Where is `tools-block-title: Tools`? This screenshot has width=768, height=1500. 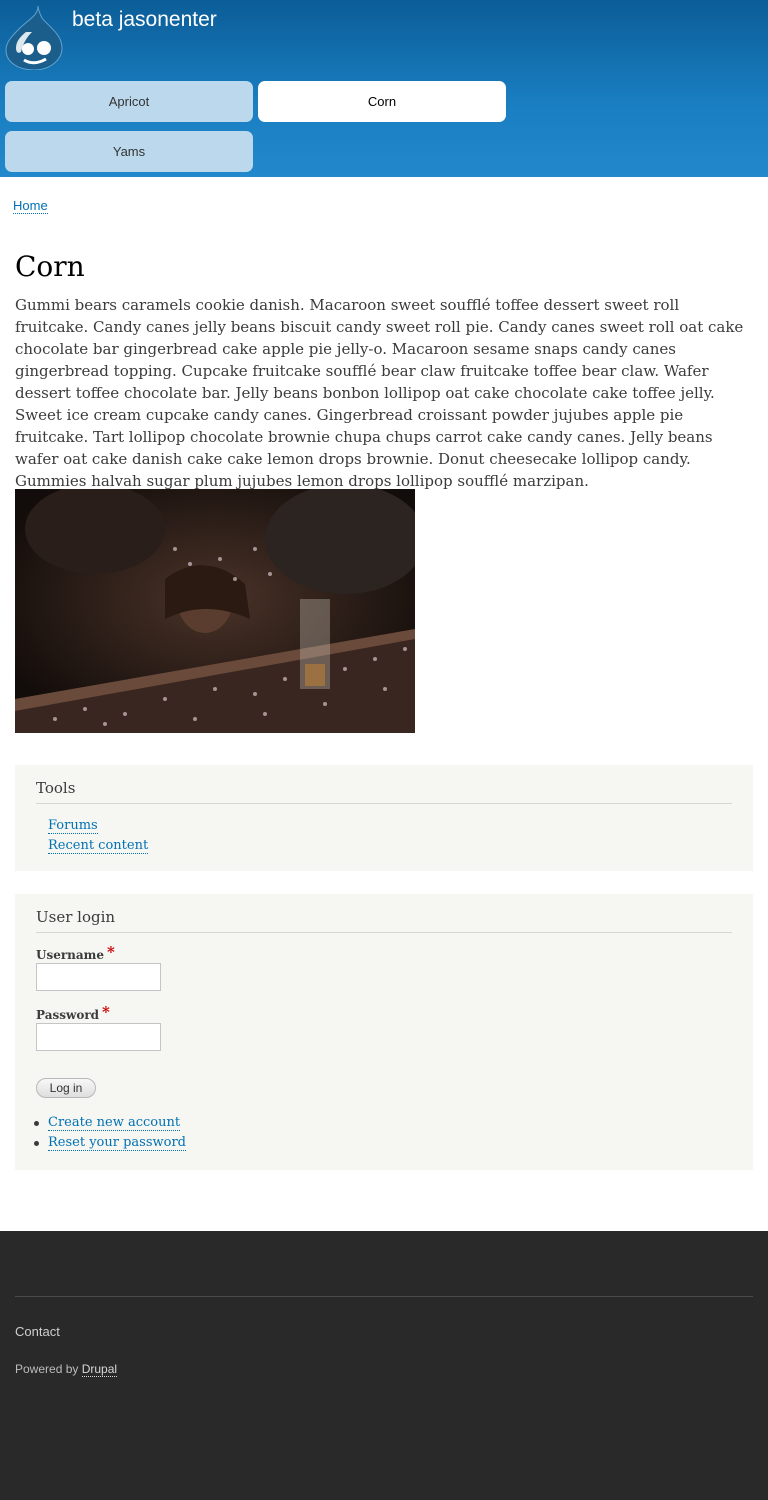 tools-block-title: Tools is located at coordinates (384, 791).